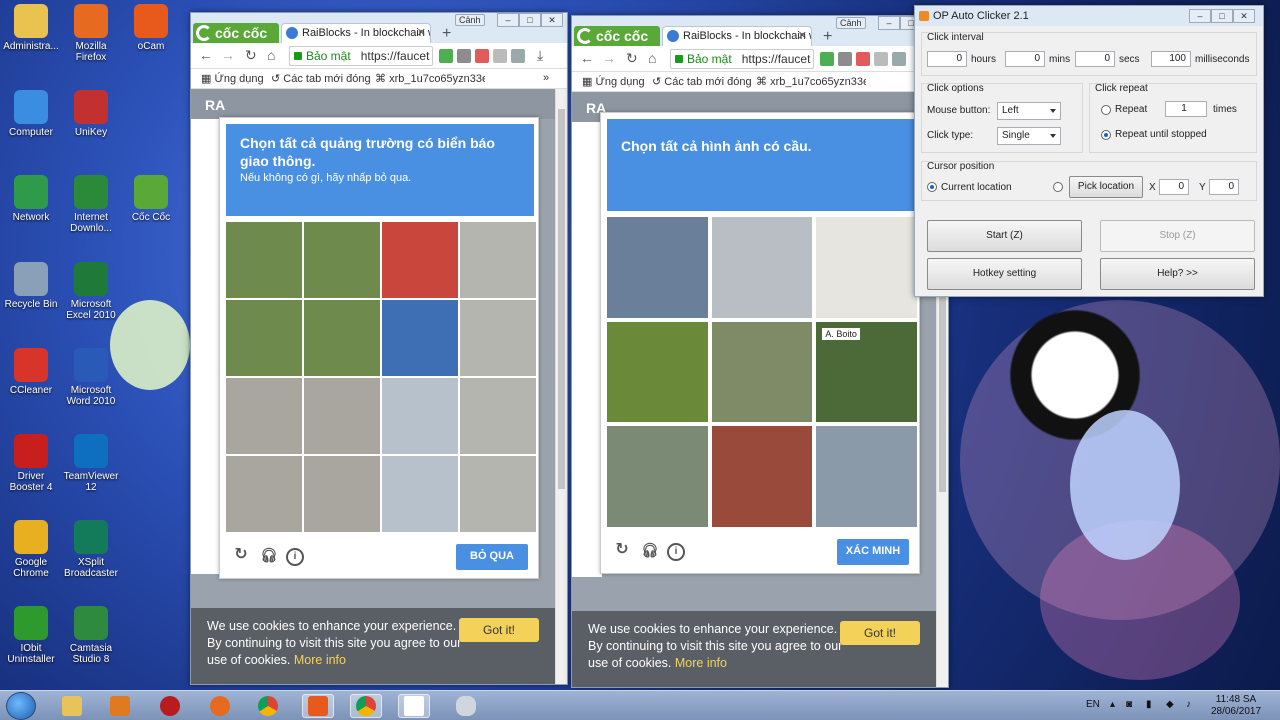  I want to click on bookmark-apps: ▦ Ứng dụng, so click(232, 78).